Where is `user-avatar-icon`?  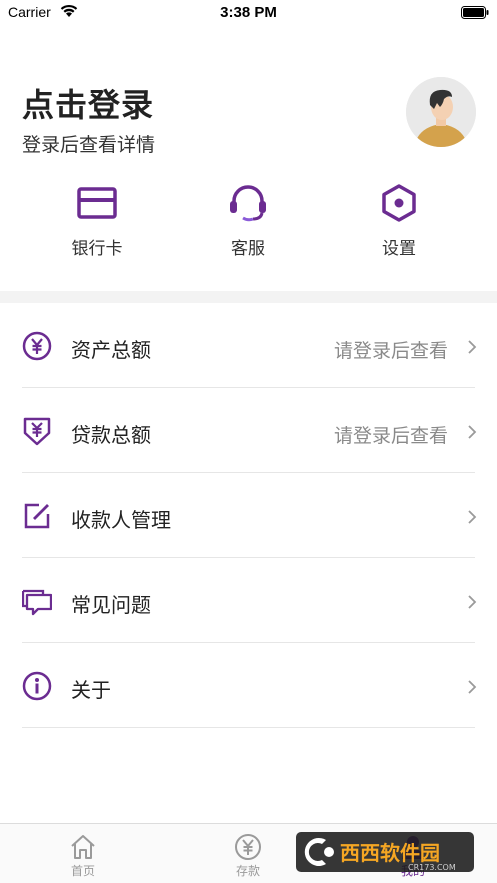
user-avatar-icon is located at coordinates (441, 112).